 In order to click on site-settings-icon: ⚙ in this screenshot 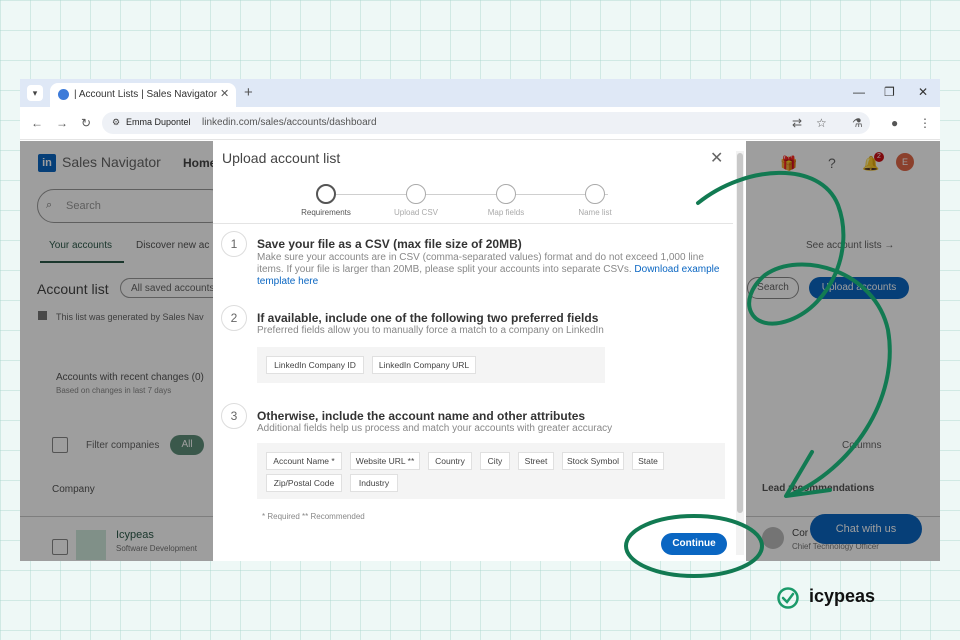, I will do `click(116, 122)`.